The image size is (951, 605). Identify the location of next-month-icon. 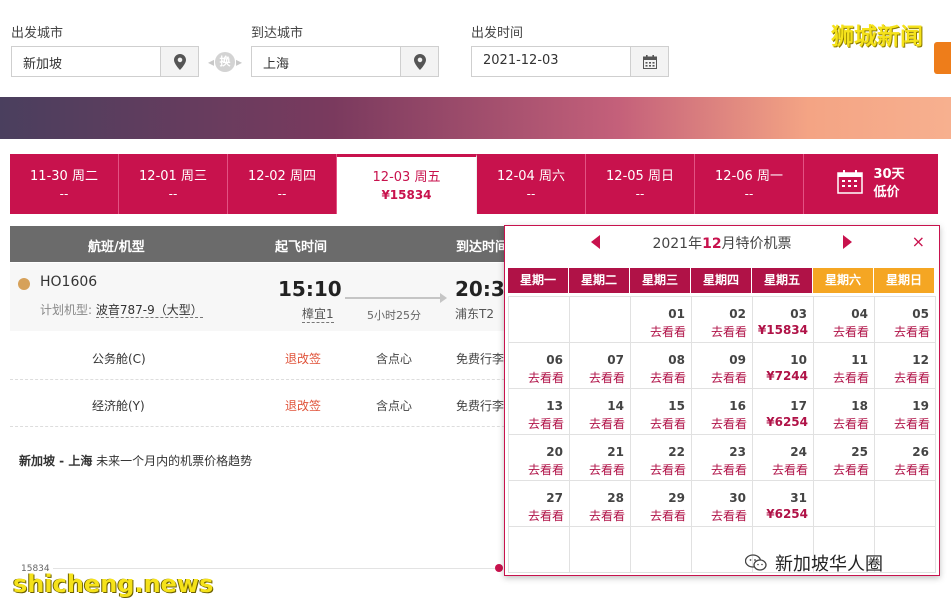
(847, 242).